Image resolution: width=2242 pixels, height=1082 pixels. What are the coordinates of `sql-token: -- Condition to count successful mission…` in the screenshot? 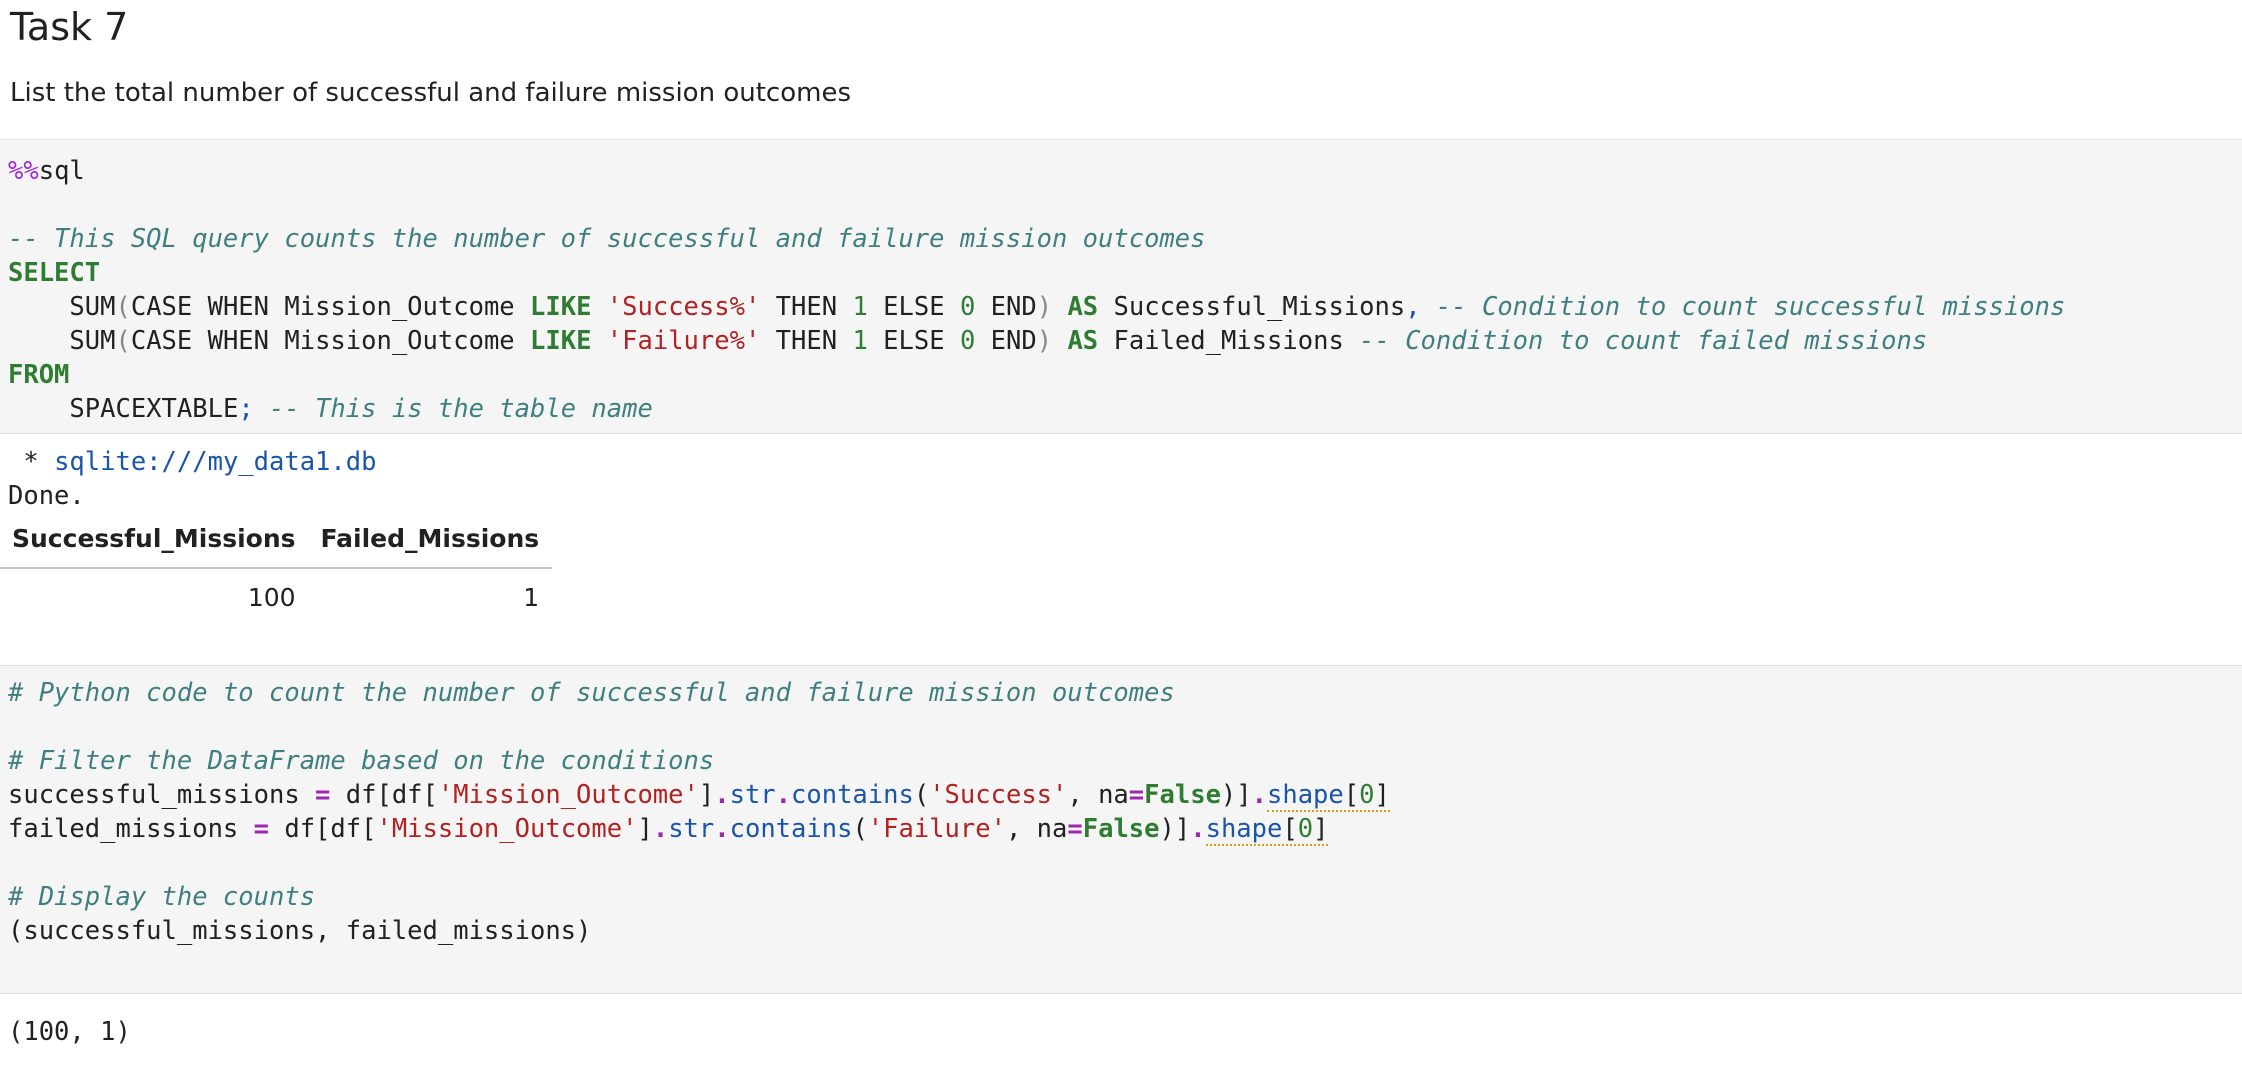 It's located at (1743, 307).